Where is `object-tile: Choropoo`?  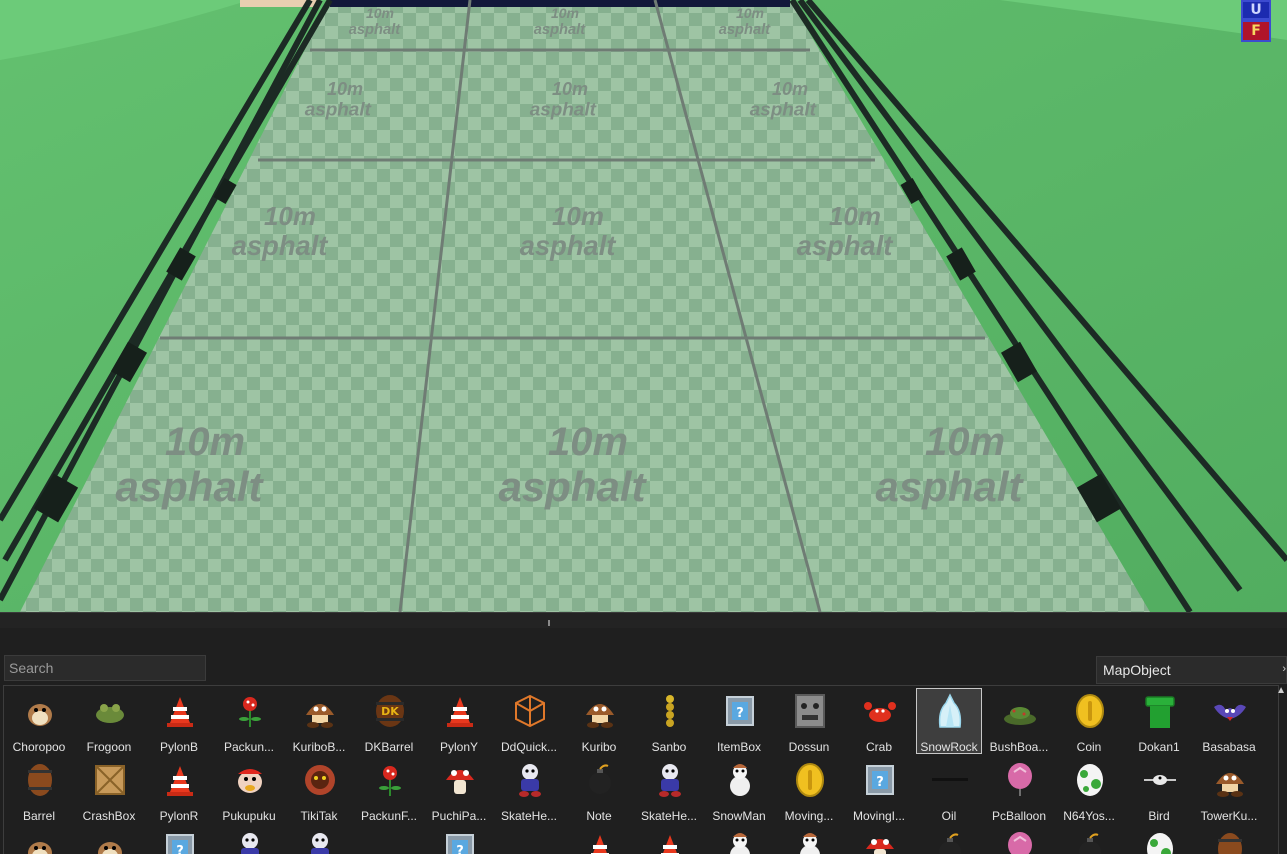
object-tile: Choropoo is located at coordinates (39, 721).